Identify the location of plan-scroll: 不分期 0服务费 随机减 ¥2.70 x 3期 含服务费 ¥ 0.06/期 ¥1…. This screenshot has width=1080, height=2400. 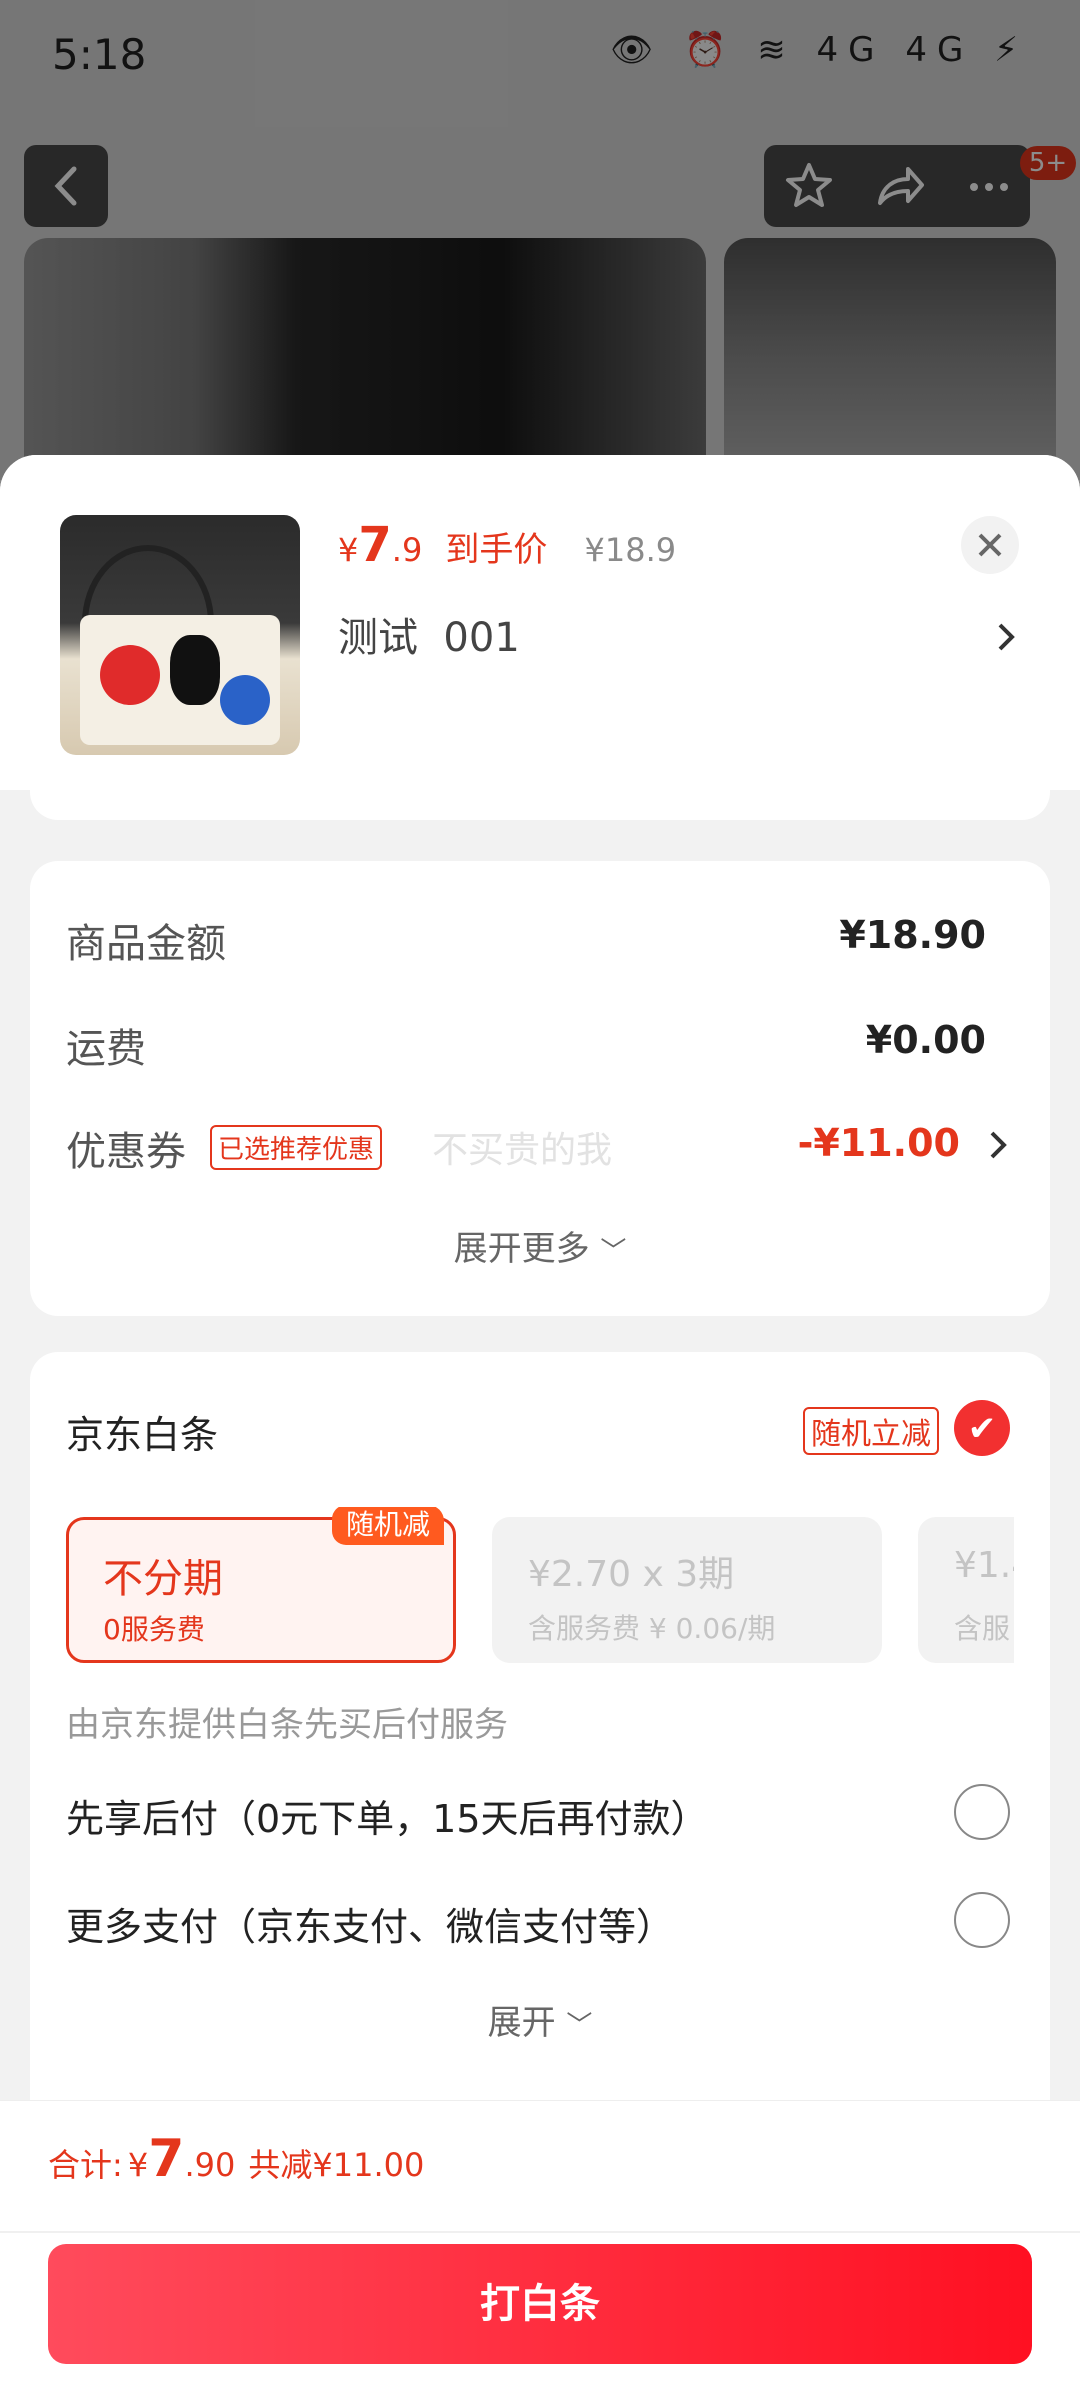
(540, 1587).